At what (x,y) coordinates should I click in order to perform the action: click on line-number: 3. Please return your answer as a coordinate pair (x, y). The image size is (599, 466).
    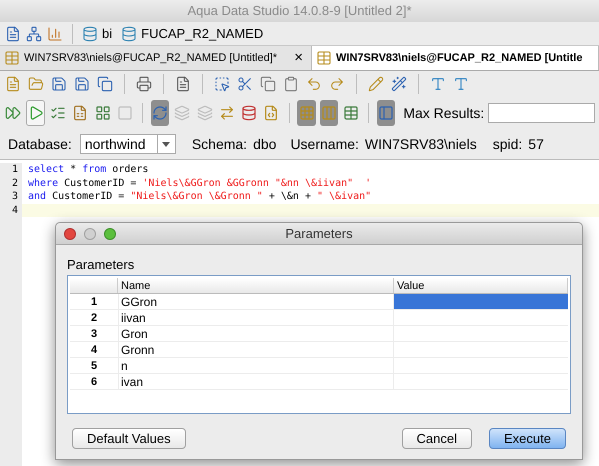
    Looking at the image, I should click on (15, 197).